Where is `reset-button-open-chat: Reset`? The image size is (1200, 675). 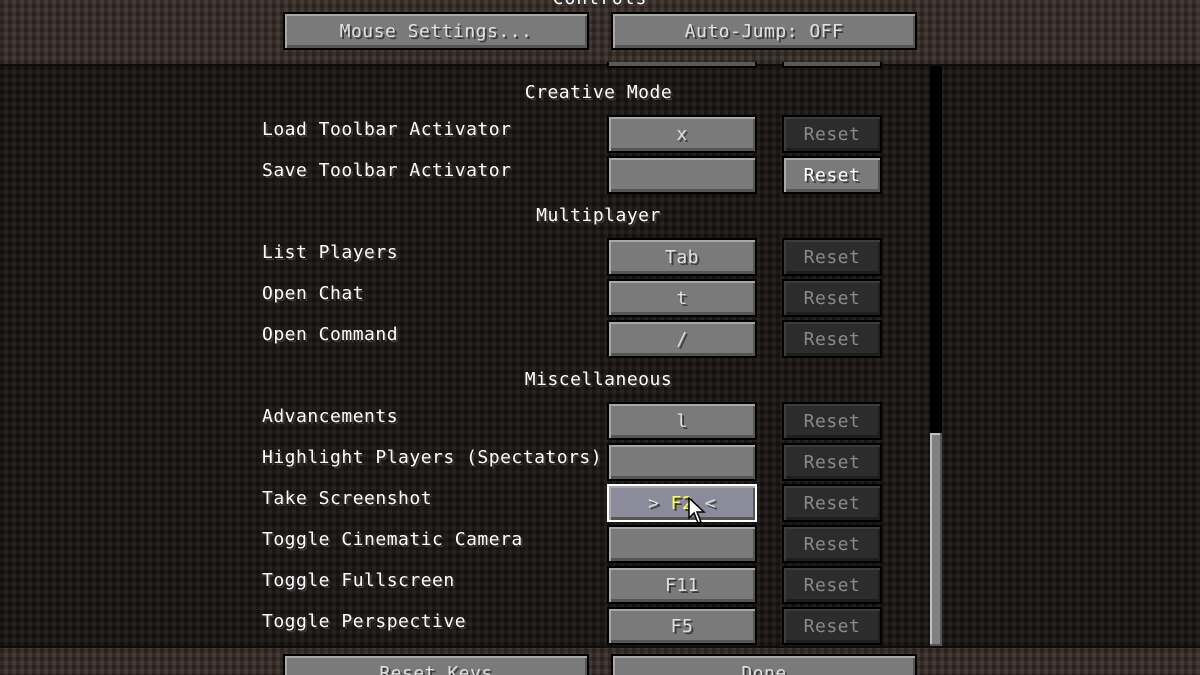
reset-button-open-chat: Reset is located at coordinates (832, 298).